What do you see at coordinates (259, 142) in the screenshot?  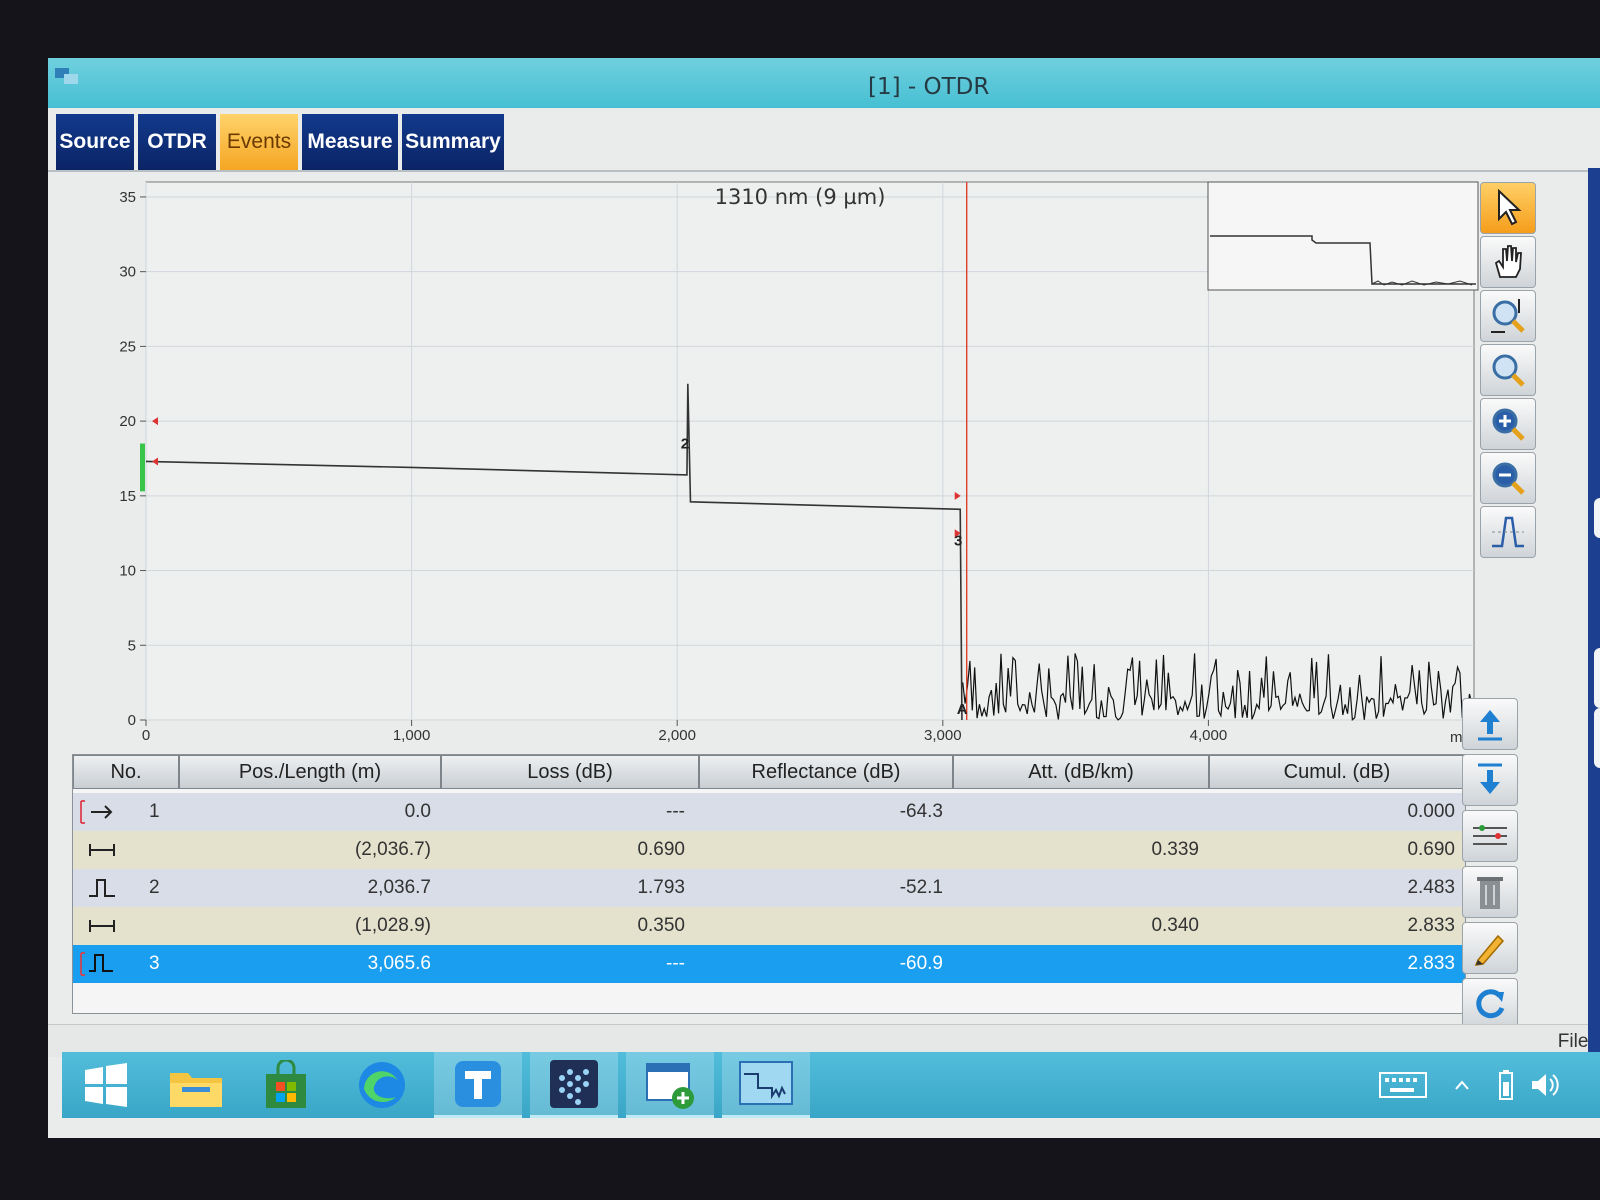 I see `tab-events: Events` at bounding box center [259, 142].